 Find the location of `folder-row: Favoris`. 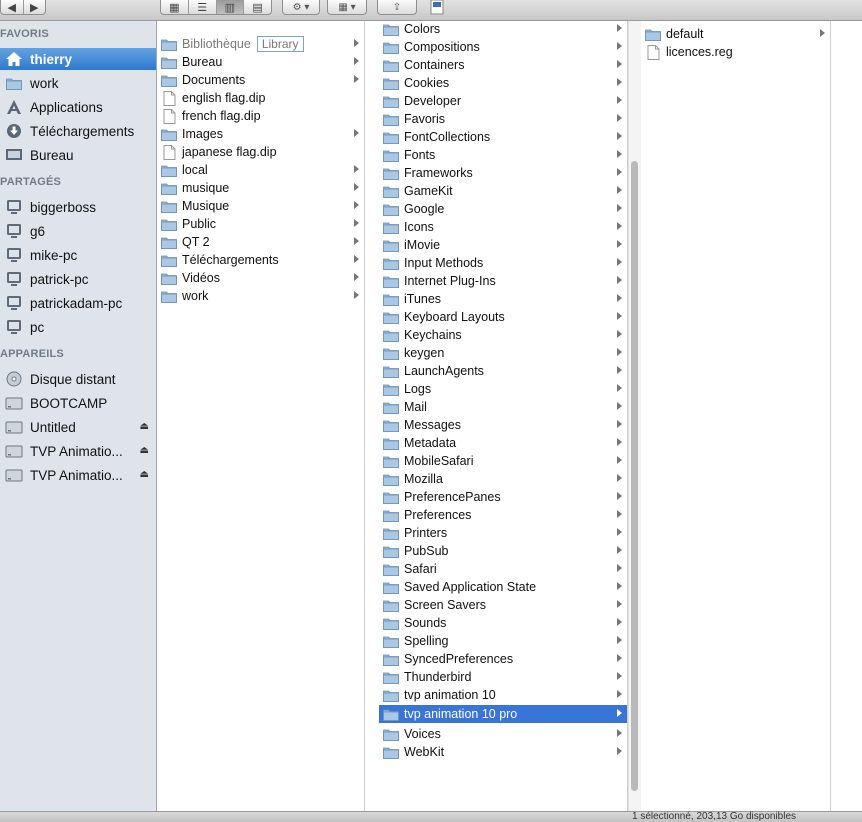

folder-row: Favoris is located at coordinates (503, 119).